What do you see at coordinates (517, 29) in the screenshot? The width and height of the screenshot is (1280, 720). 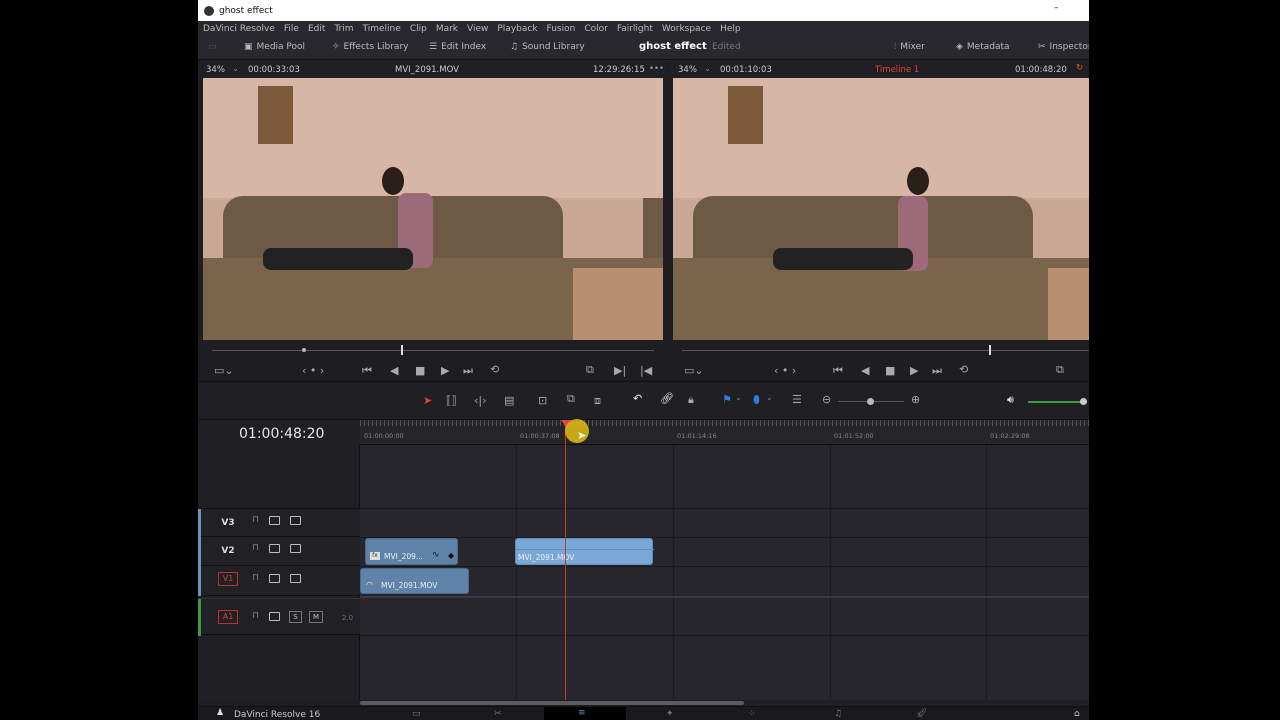 I see `menu-playback: Playback` at bounding box center [517, 29].